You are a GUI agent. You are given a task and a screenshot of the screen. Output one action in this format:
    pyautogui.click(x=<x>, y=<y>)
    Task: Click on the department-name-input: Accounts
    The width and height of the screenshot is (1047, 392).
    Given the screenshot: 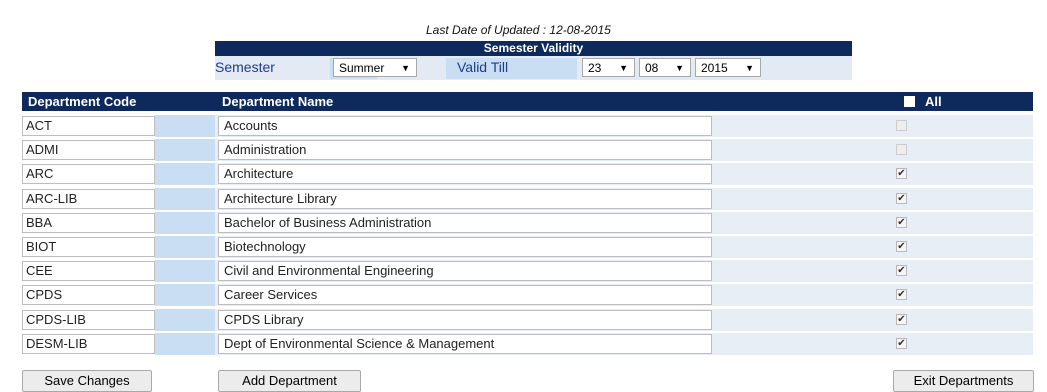 What is the action you would take?
    pyautogui.click(x=465, y=126)
    